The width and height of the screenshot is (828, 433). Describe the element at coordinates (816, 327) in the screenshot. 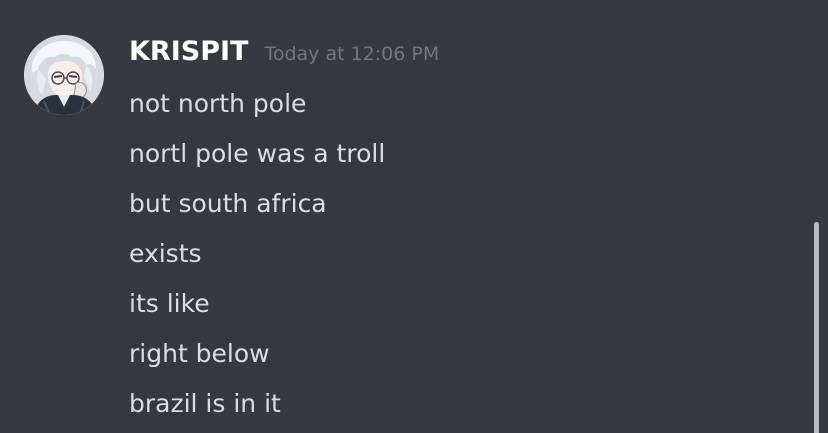

I see `scrollbar-thumb` at that location.